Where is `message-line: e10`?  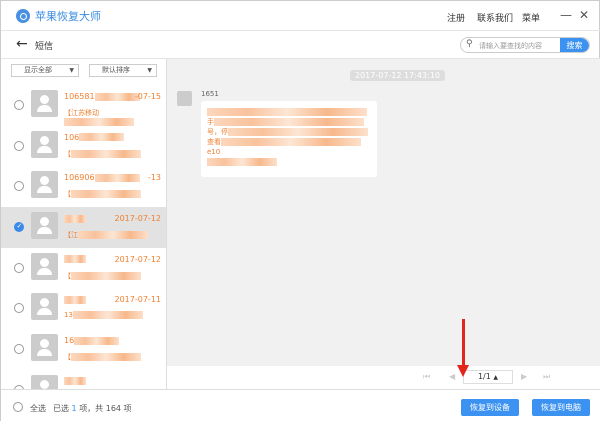 message-line: e10 is located at coordinates (214, 152).